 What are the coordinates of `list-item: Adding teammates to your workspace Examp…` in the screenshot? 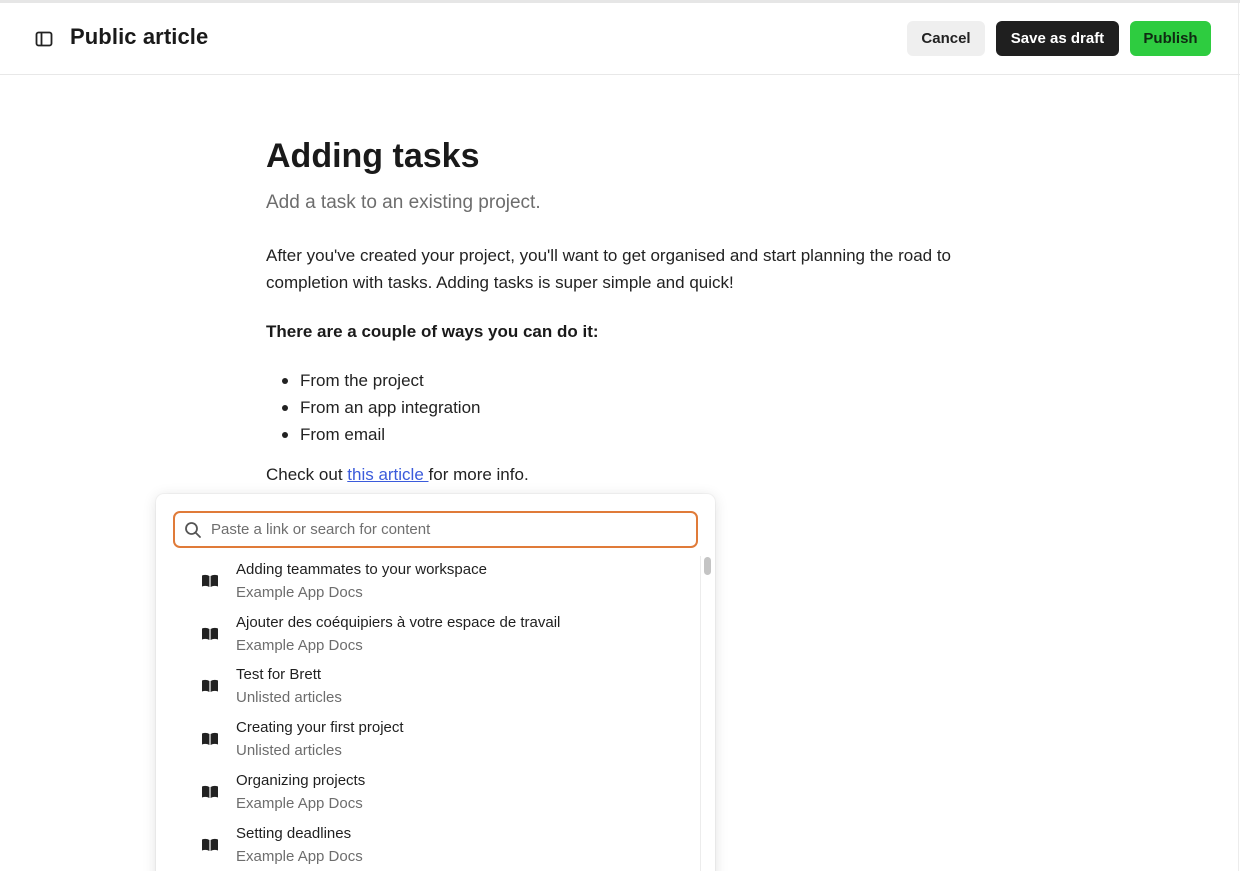 It's located at (428, 582).